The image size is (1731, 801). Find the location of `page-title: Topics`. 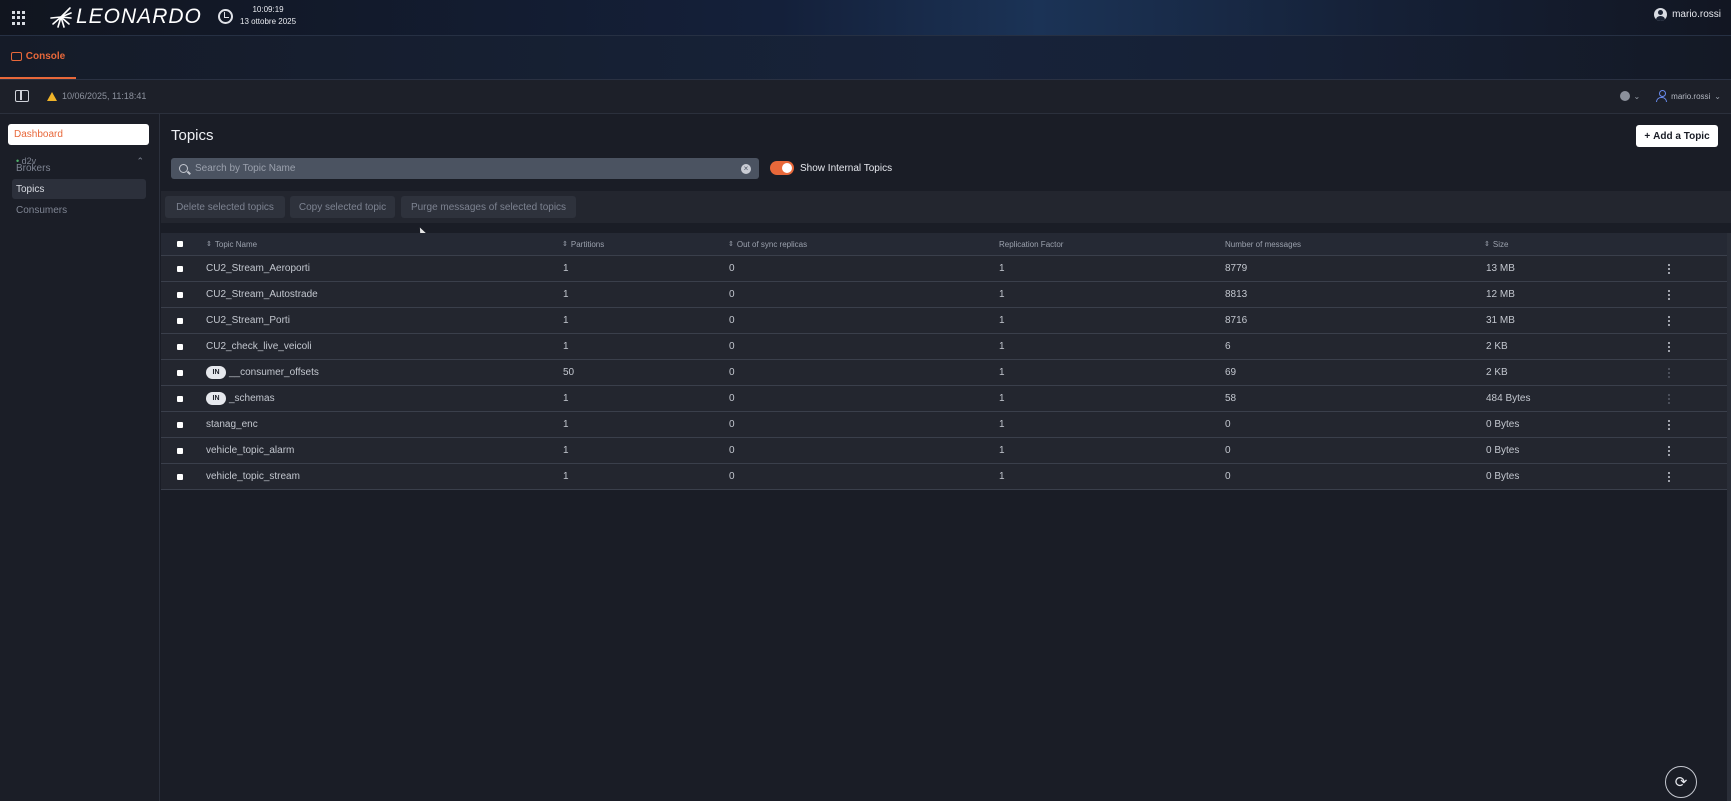

page-title: Topics is located at coordinates (192, 135).